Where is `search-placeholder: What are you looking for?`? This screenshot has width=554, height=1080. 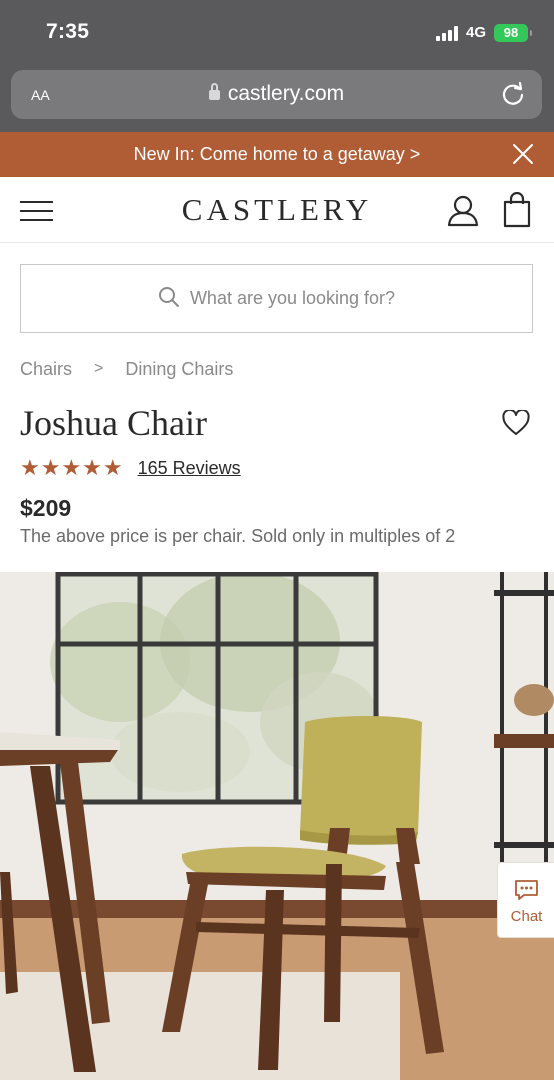 search-placeholder: What are you looking for? is located at coordinates (292, 298).